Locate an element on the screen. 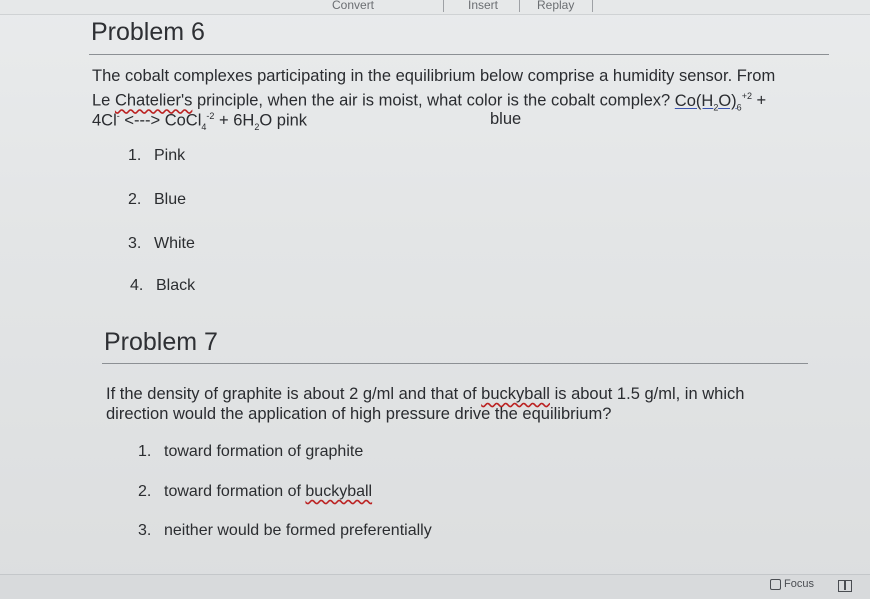 The height and width of the screenshot is (599, 870). problem-6-option-1: 1. Pink is located at coordinates (156, 156).